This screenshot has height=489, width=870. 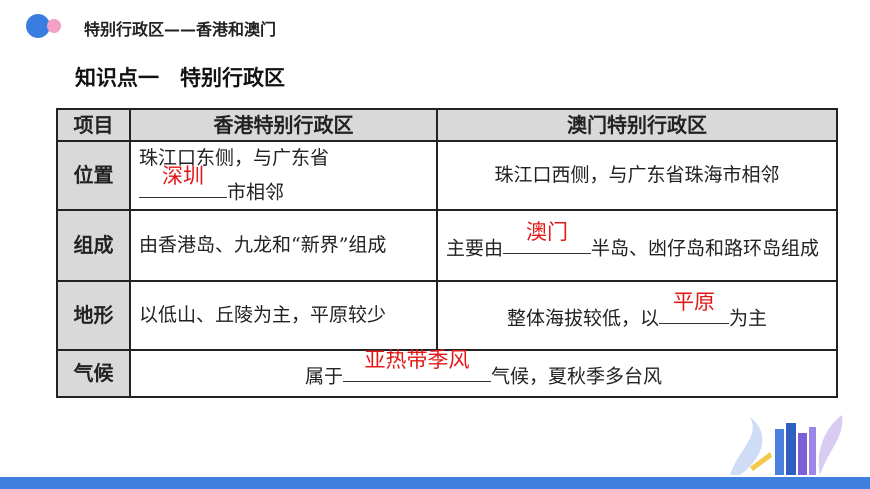 I want to click on answer-blank: 亚热带季风, so click(x=417, y=365).